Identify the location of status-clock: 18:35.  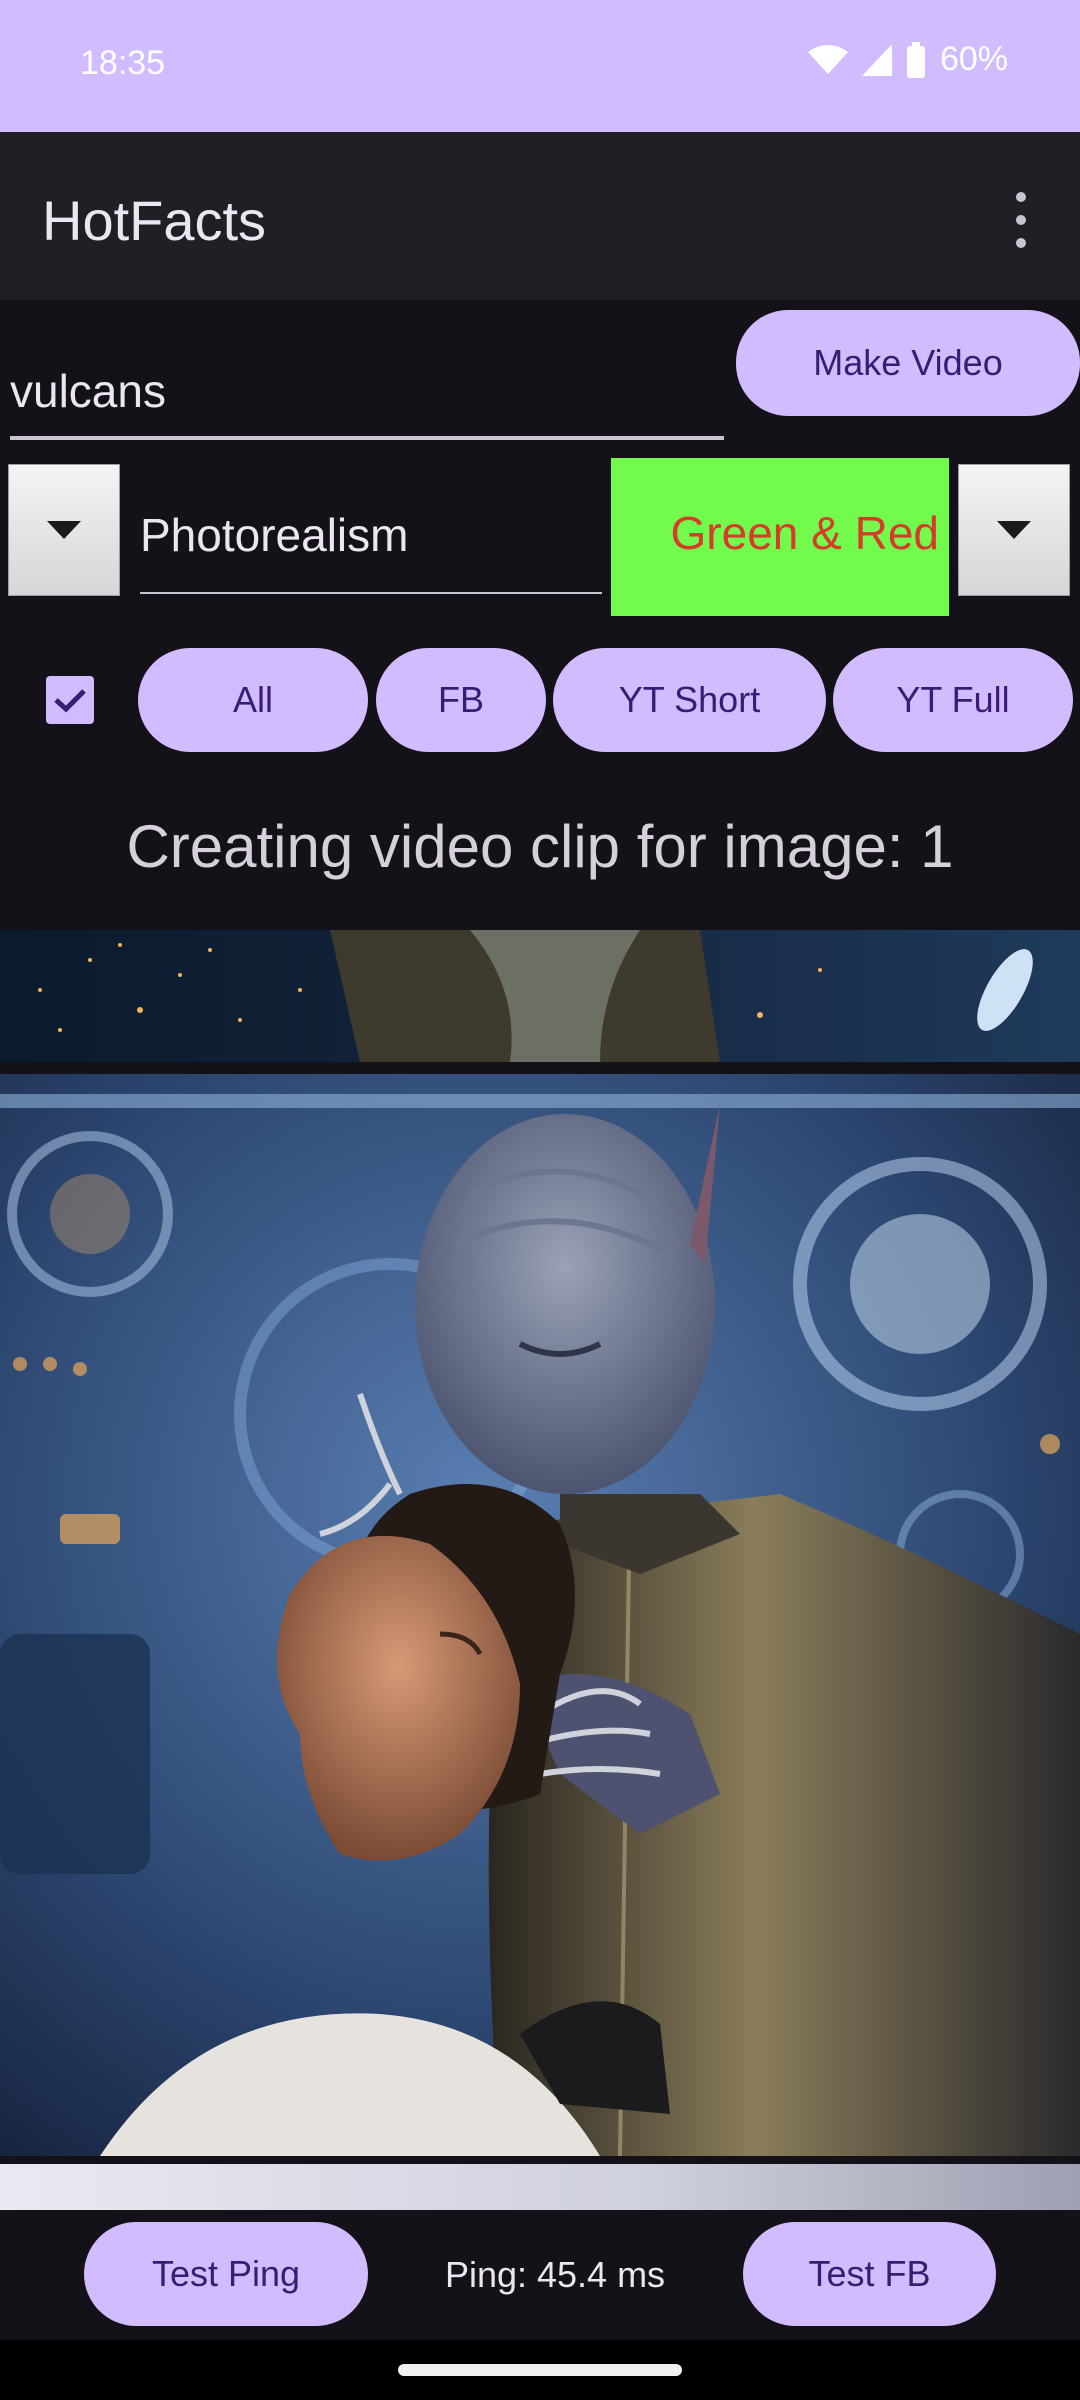
(123, 63).